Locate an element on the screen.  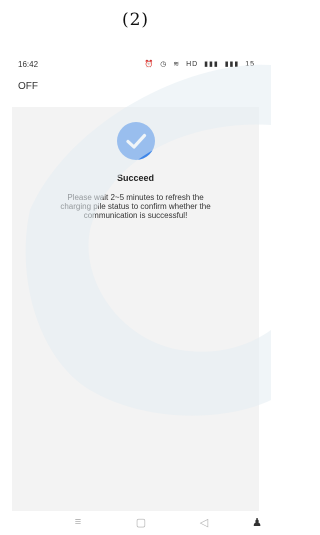
back-icon: ◁ is located at coordinates (204, 522).